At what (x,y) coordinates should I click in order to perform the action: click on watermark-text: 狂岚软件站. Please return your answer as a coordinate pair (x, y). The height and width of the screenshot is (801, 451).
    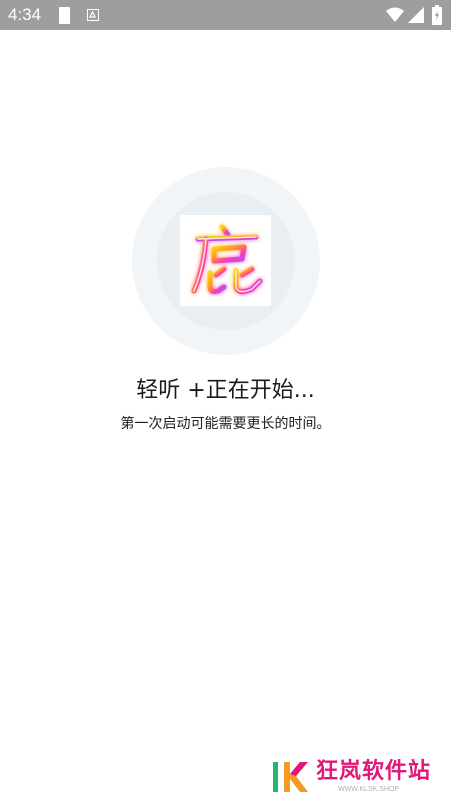
    Looking at the image, I should click on (374, 771).